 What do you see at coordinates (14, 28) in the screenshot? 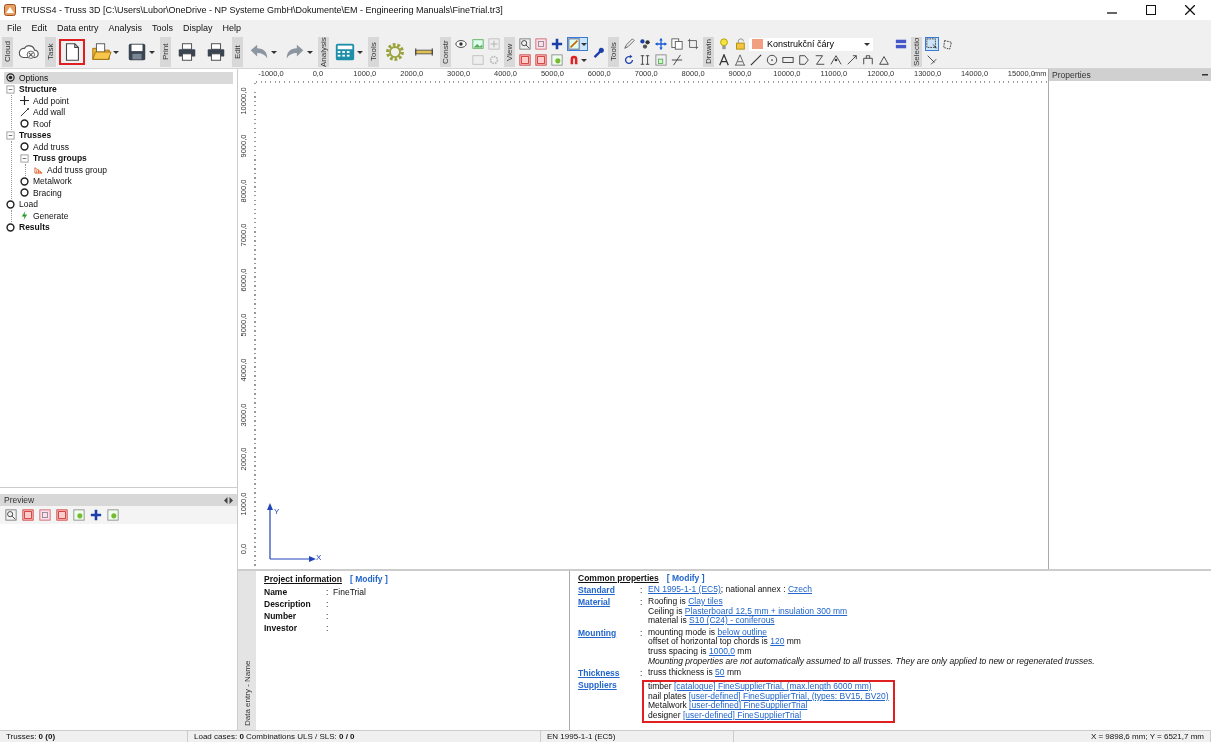
I see `menu-item: File` at bounding box center [14, 28].